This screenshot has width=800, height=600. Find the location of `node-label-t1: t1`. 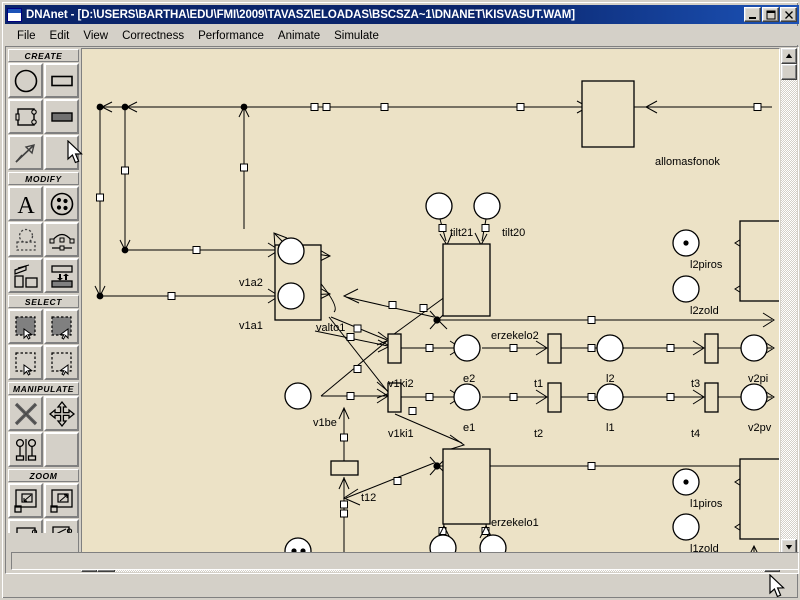

node-label-t1: t1 is located at coordinates (538, 384).